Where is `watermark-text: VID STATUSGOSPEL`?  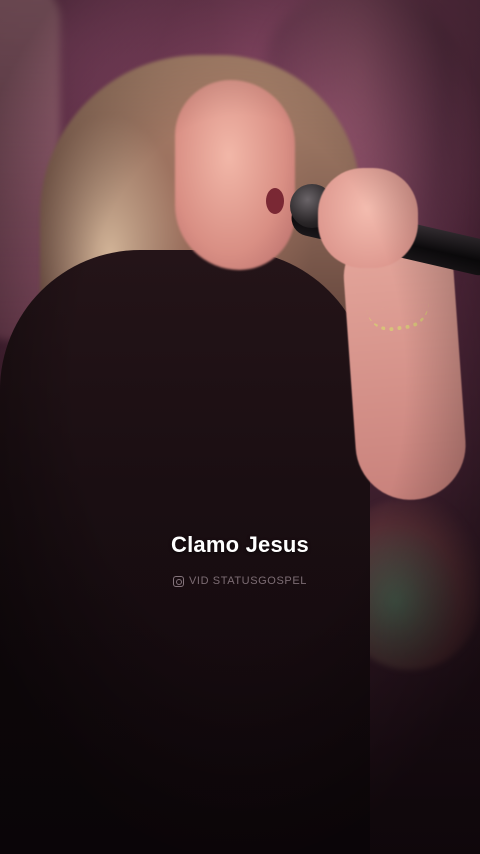 watermark-text: VID STATUSGOSPEL is located at coordinates (248, 581).